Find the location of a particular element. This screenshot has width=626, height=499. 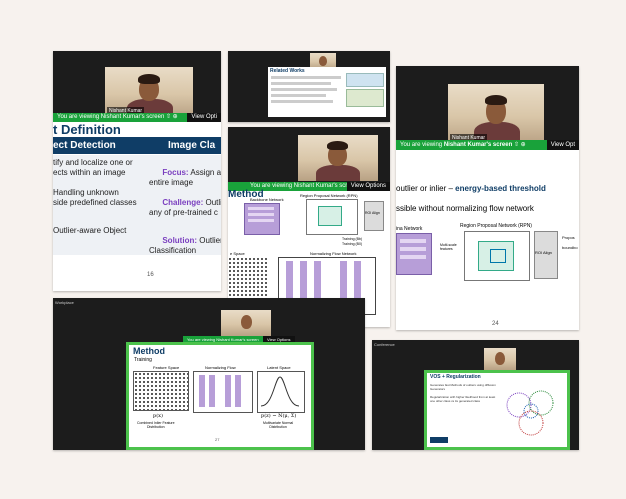

table-cell: Handling unknown side predefined classes is located at coordinates (95, 197).